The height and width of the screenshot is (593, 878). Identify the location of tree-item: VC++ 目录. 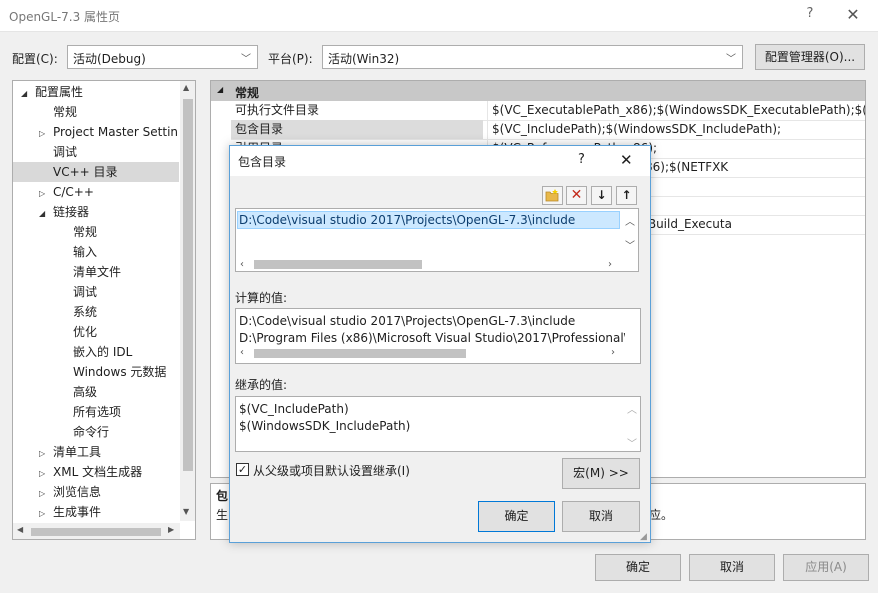
(96, 172).